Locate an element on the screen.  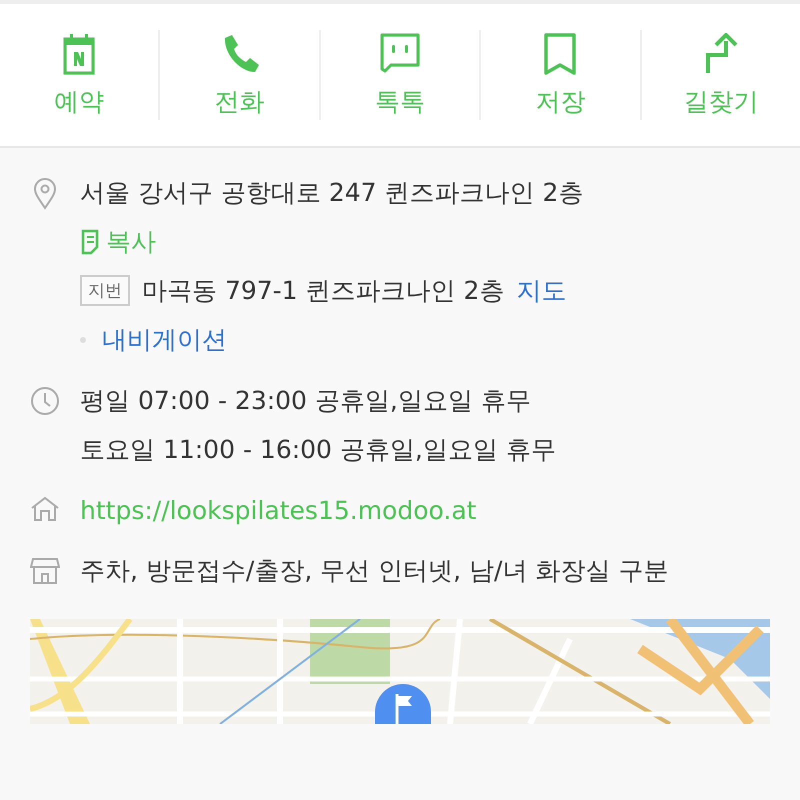
map-link: 지도 is located at coordinates (541, 290).